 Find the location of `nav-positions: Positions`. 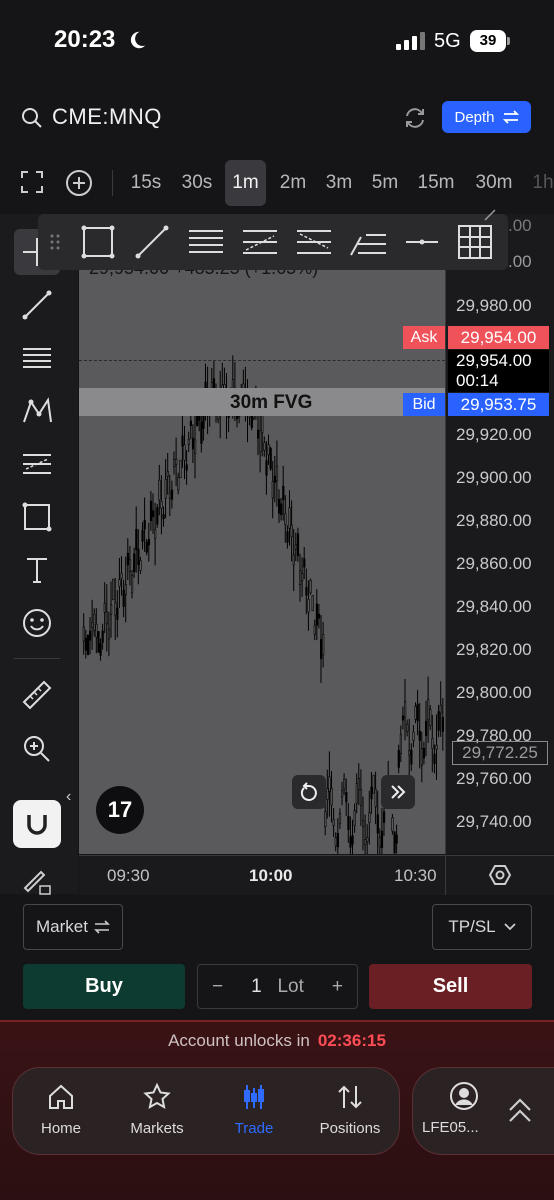

nav-positions: Positions is located at coordinates (350, 1113).